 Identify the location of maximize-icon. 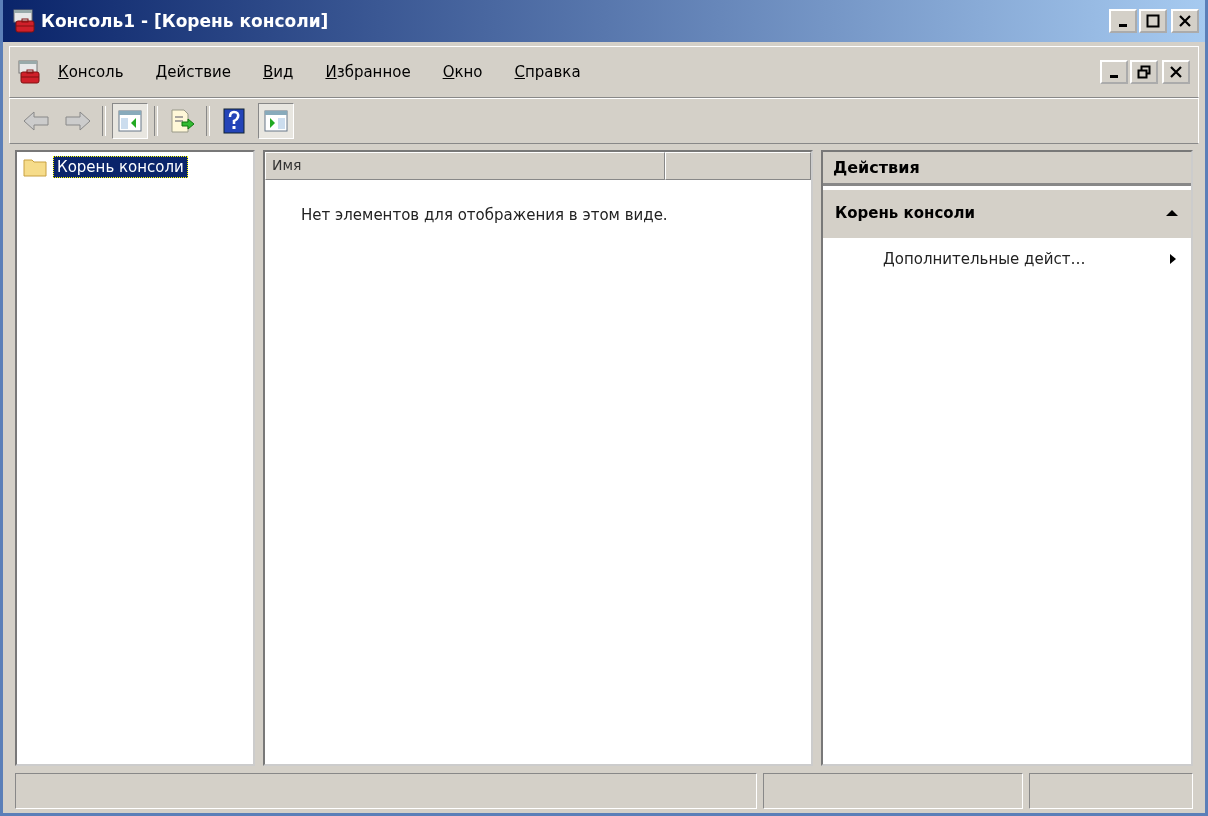
(1153, 21).